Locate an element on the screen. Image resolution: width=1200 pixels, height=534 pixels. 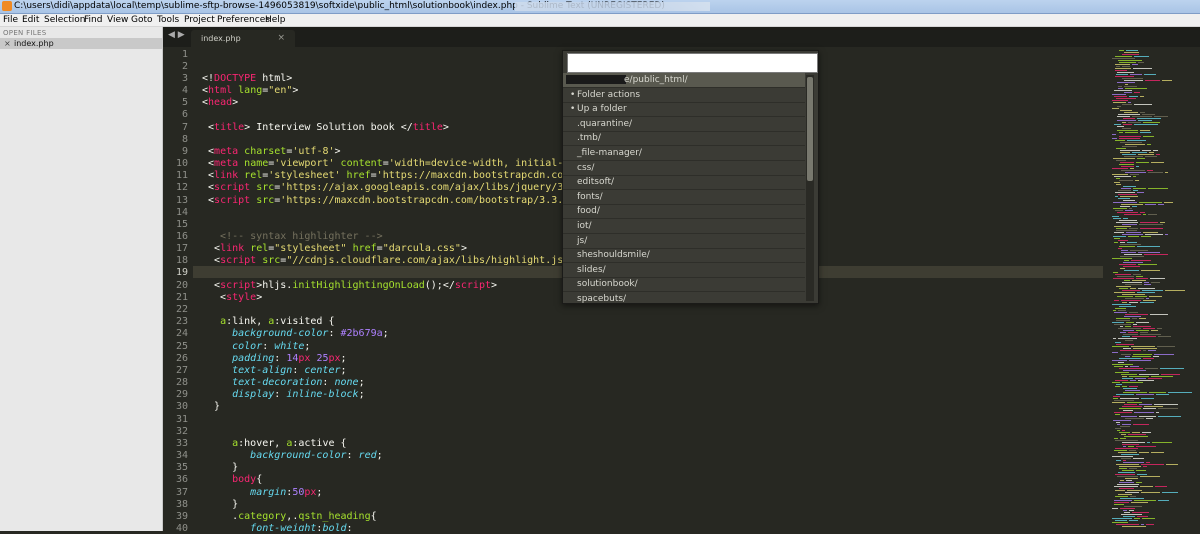
menu-file: File is located at coordinates (10, 20).